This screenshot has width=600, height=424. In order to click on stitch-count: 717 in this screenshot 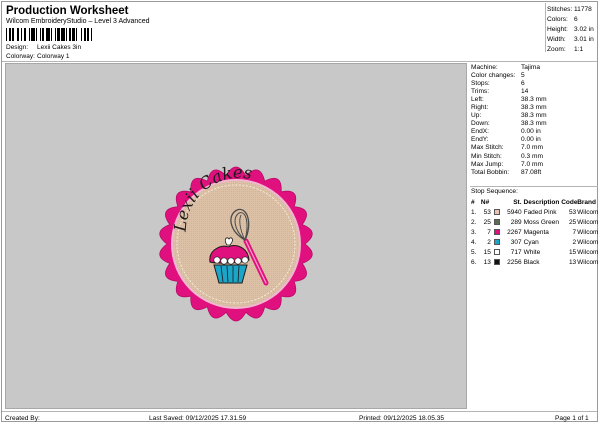, I will do `click(516, 252)`.